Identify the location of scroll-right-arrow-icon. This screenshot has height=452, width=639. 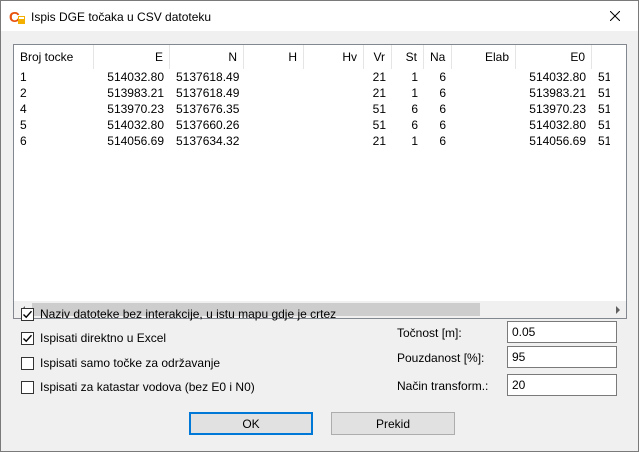
(617, 309).